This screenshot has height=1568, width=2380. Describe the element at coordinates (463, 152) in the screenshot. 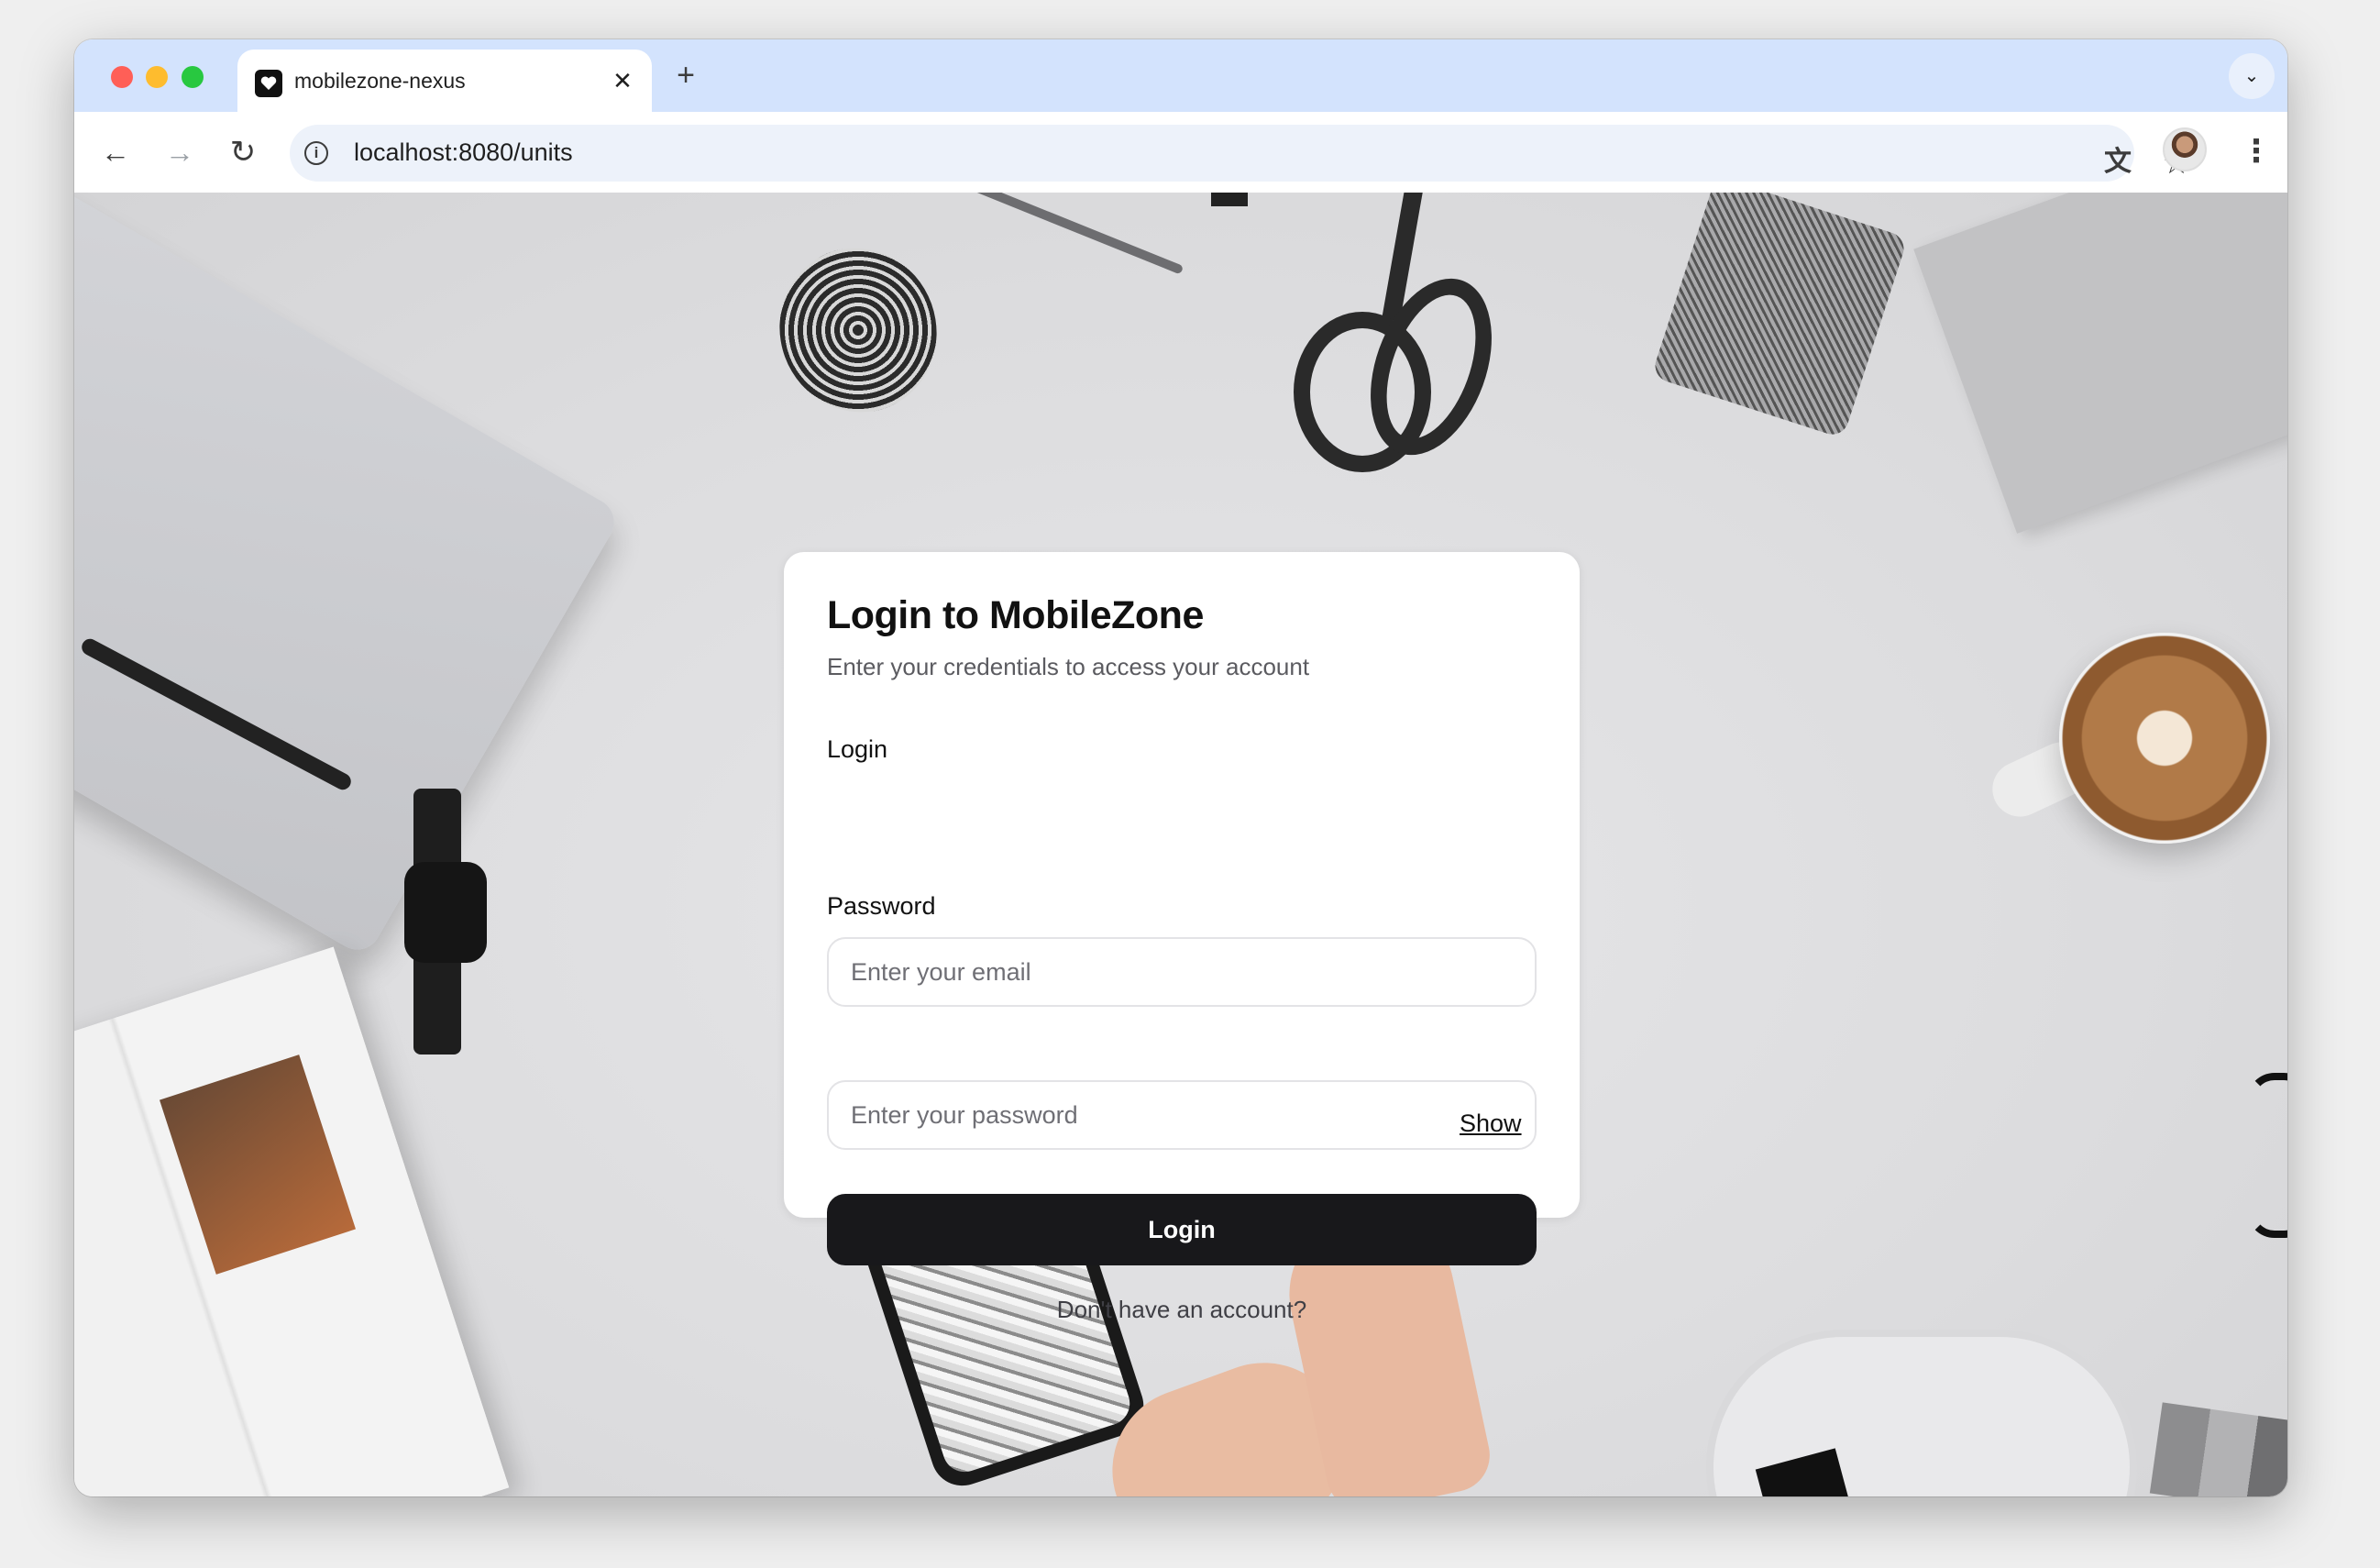

I see `url-text: localhost:8080/units` at that location.